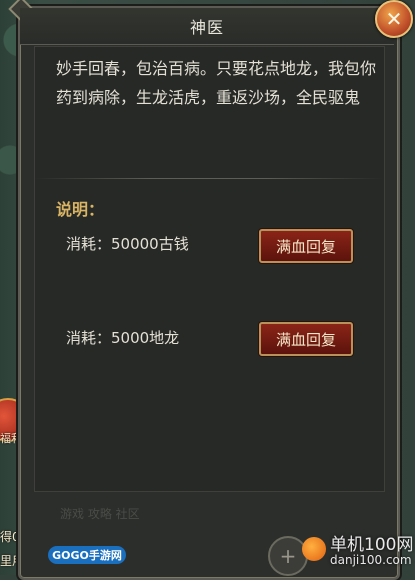 The image size is (415, 580). Describe the element at coordinates (100, 514) in the screenshot. I see `faint-background-text: 游戏 攻略 社区` at that location.